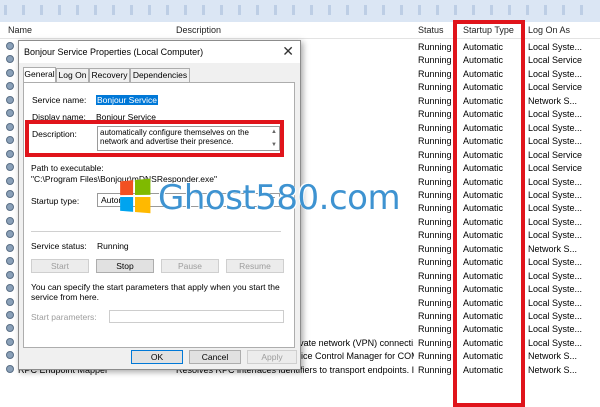 The image size is (600, 407). What do you see at coordinates (59, 100) in the screenshot?
I see `service-name-label: Service name:` at bounding box center [59, 100].